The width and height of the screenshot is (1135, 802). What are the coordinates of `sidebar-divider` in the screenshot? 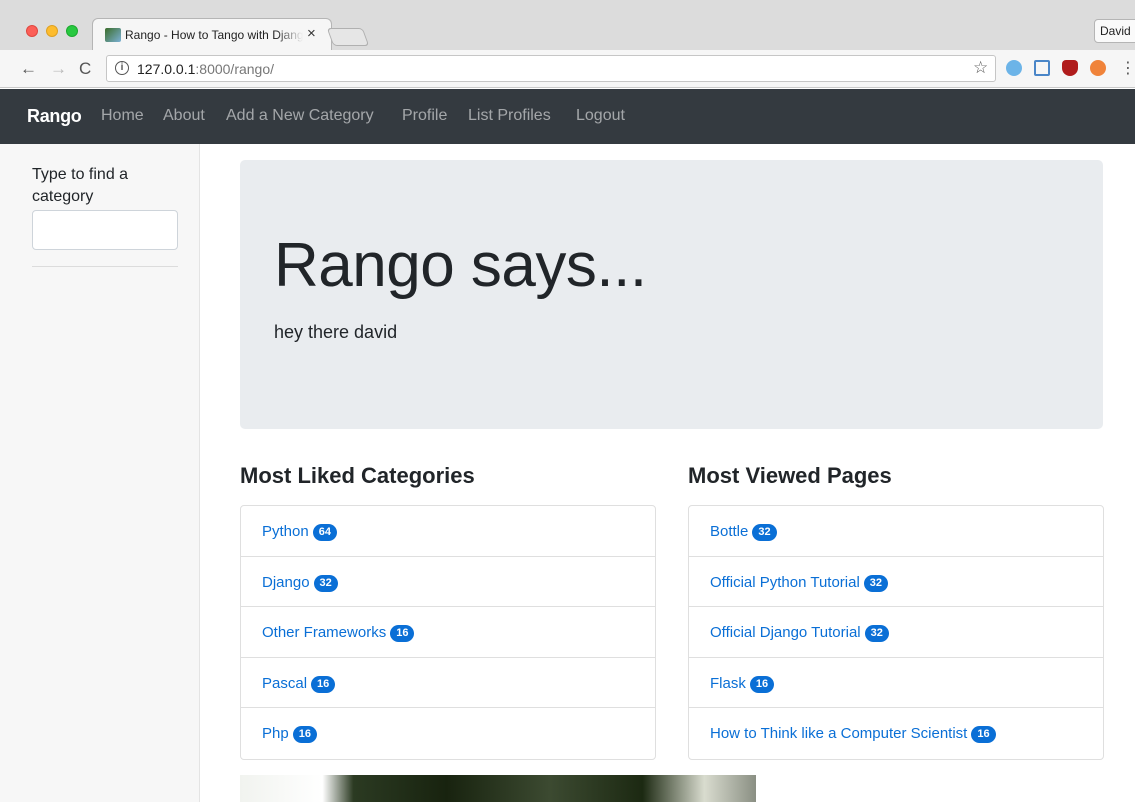 It's located at (105, 266).